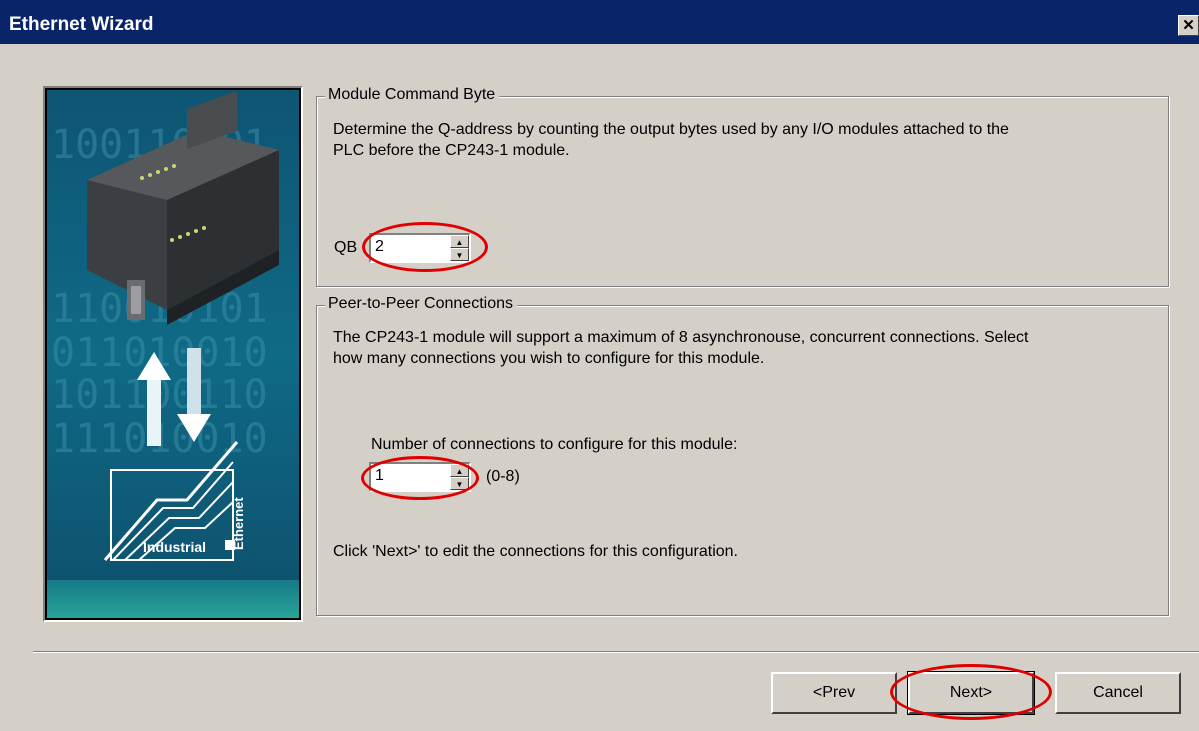  Describe the element at coordinates (420, 477) in the screenshot. I see `connections-spinbox: 1 ▲ ▼` at that location.